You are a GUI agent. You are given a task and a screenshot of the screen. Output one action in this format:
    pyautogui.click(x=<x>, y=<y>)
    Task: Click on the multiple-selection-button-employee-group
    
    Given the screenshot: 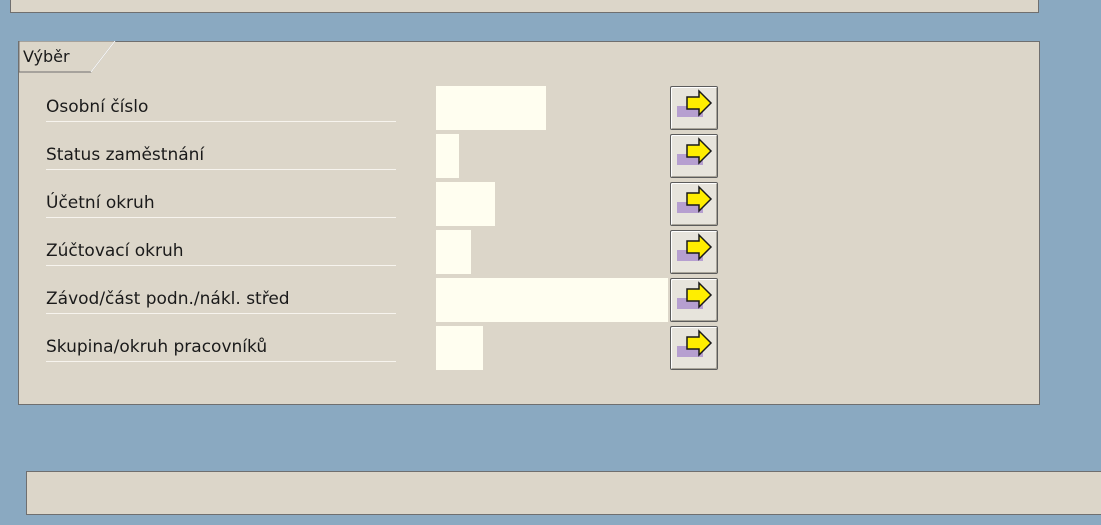 What is the action you would take?
    pyautogui.click(x=694, y=348)
    